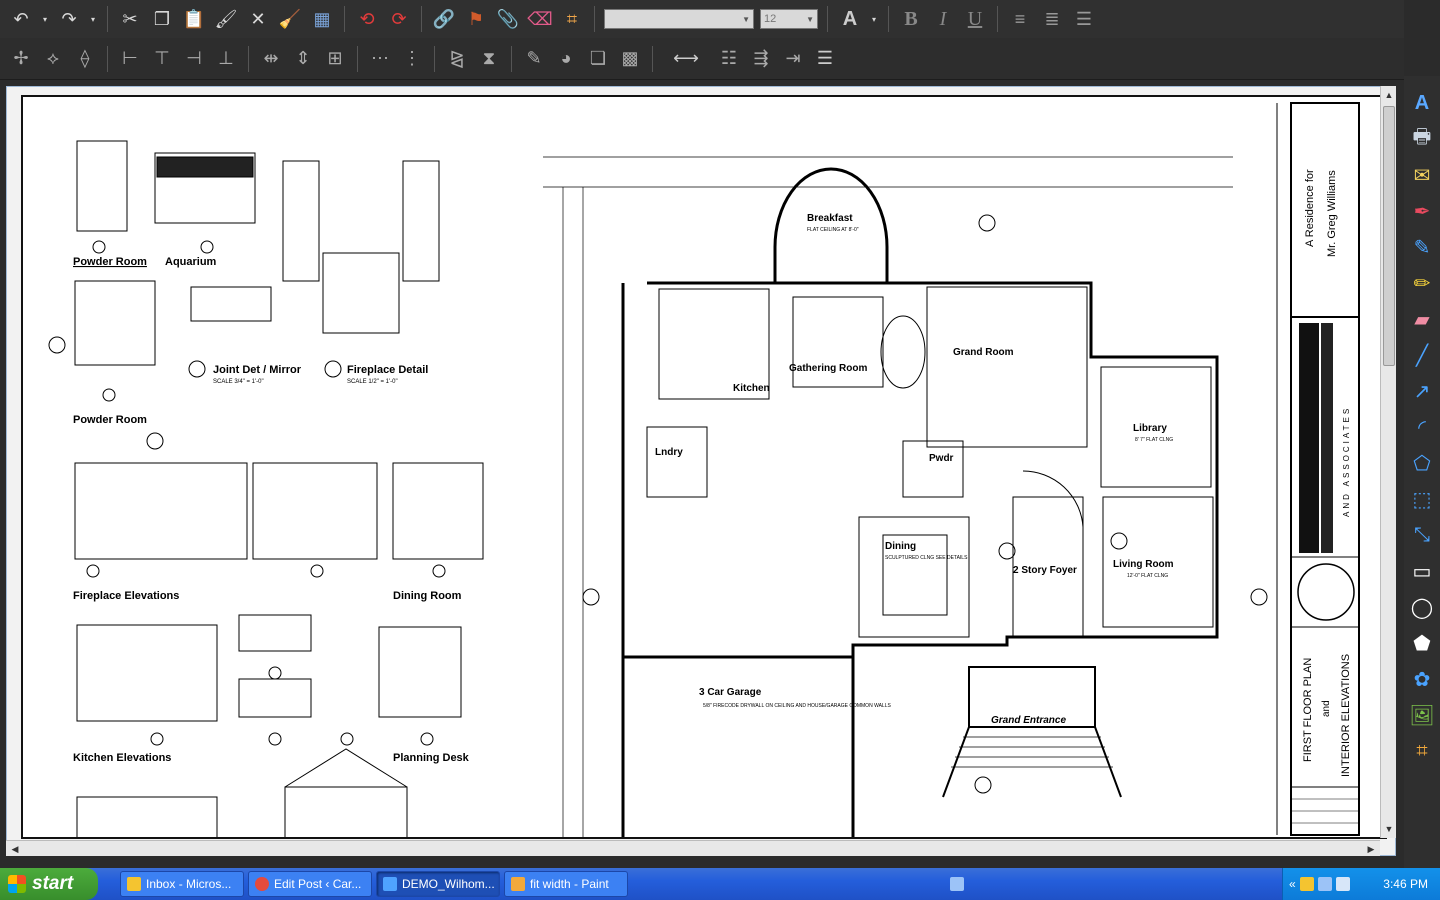 Image resolution: width=1440 pixels, height=900 pixels. I want to click on align-left-icon: ≡, so click(1020, 19).